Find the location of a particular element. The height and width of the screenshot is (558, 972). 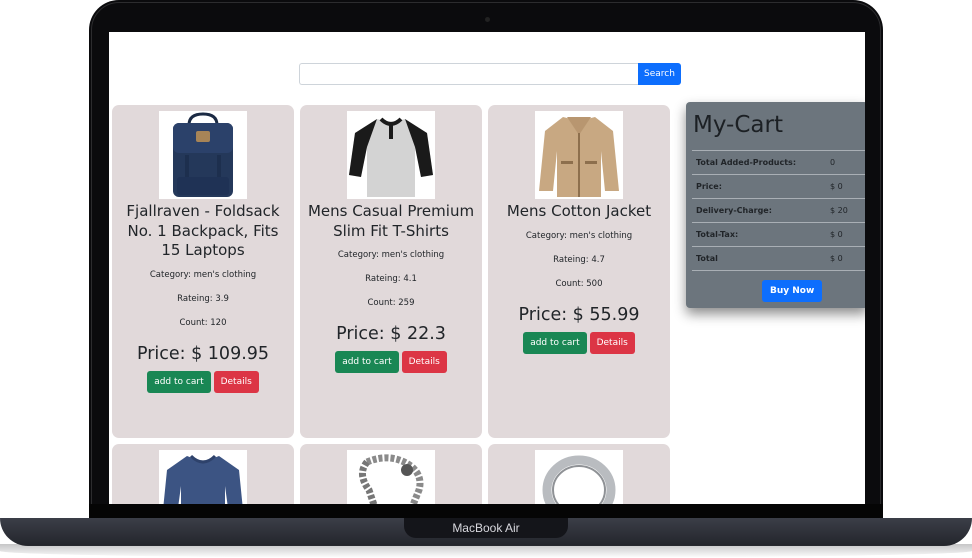

cart-row-delivery: Delivery-Charge: $ 20 is located at coordinates (778, 210).